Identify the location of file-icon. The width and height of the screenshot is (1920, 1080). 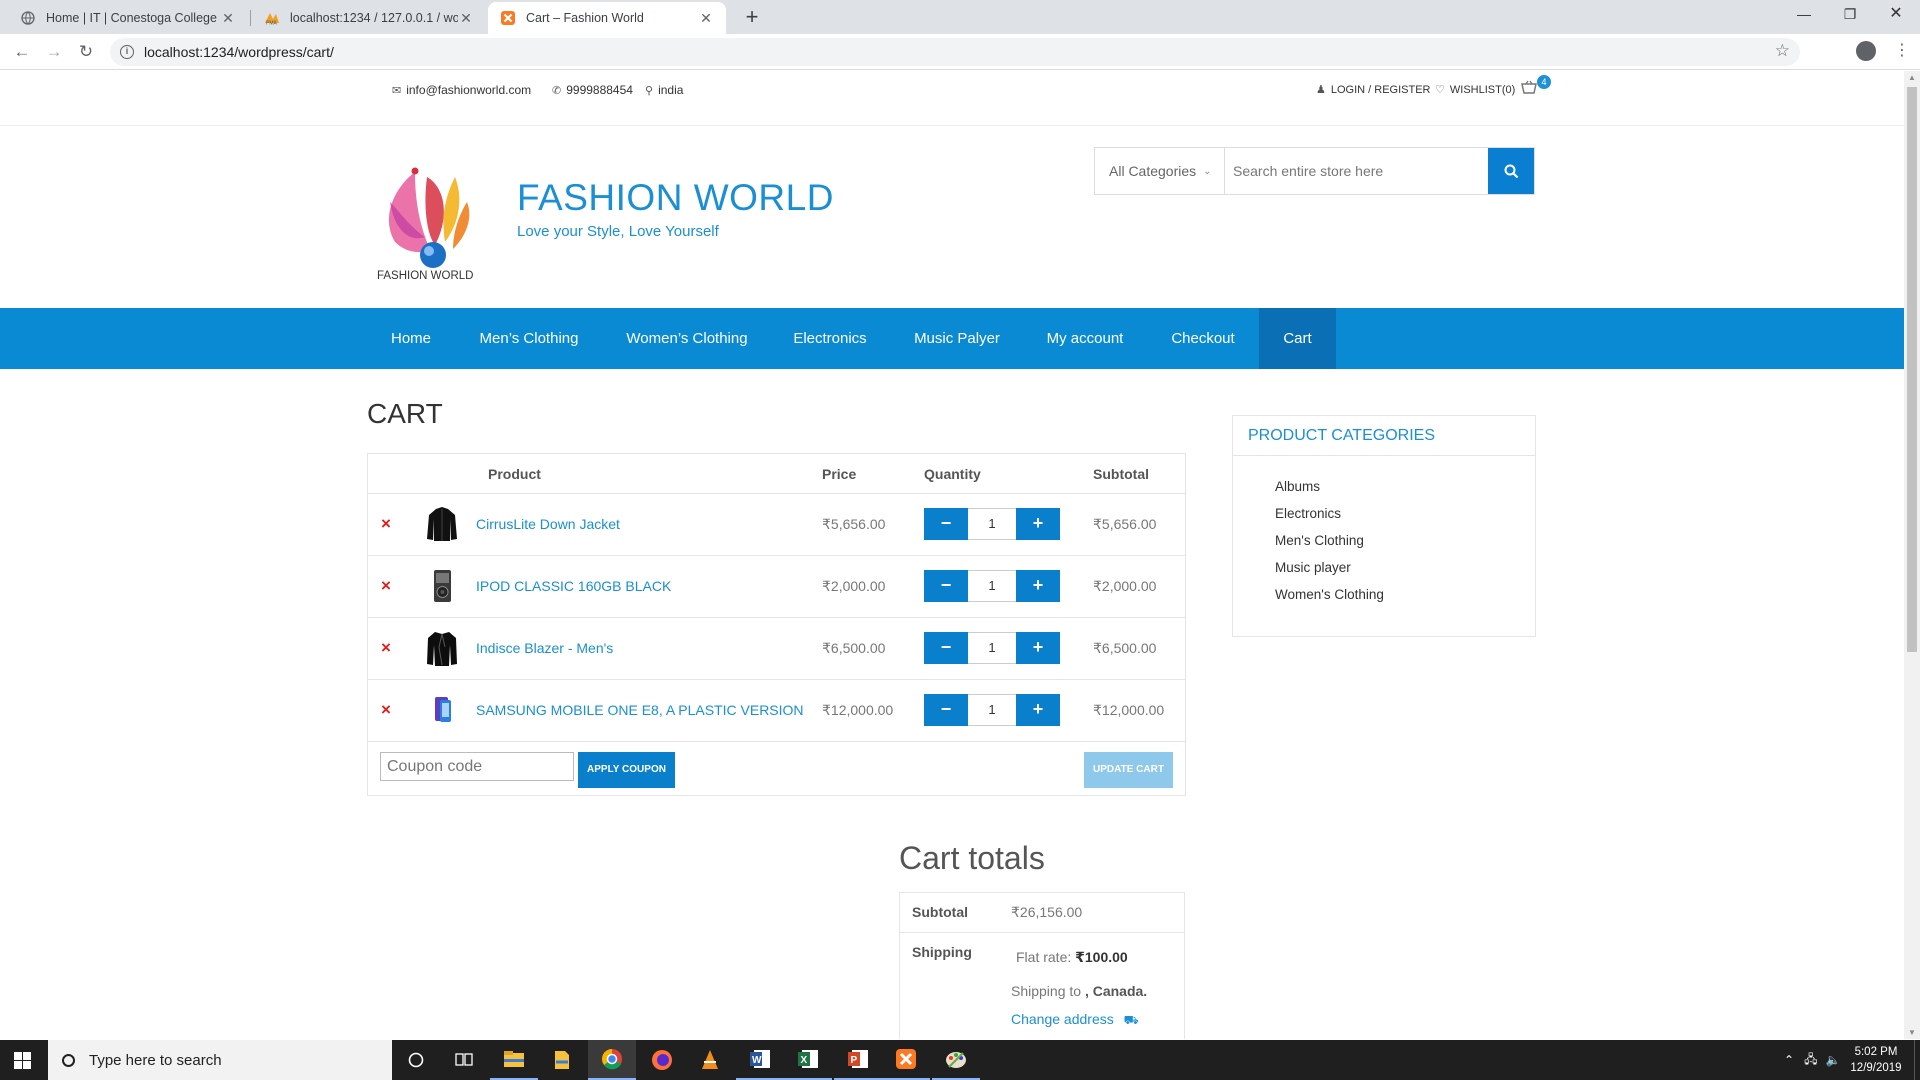
(562, 1060).